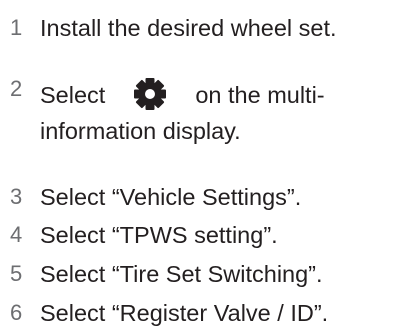 The width and height of the screenshot is (416, 335). What do you see at coordinates (171, 197) in the screenshot?
I see `step-text: Select “Vehicle Settings”.` at bounding box center [171, 197].